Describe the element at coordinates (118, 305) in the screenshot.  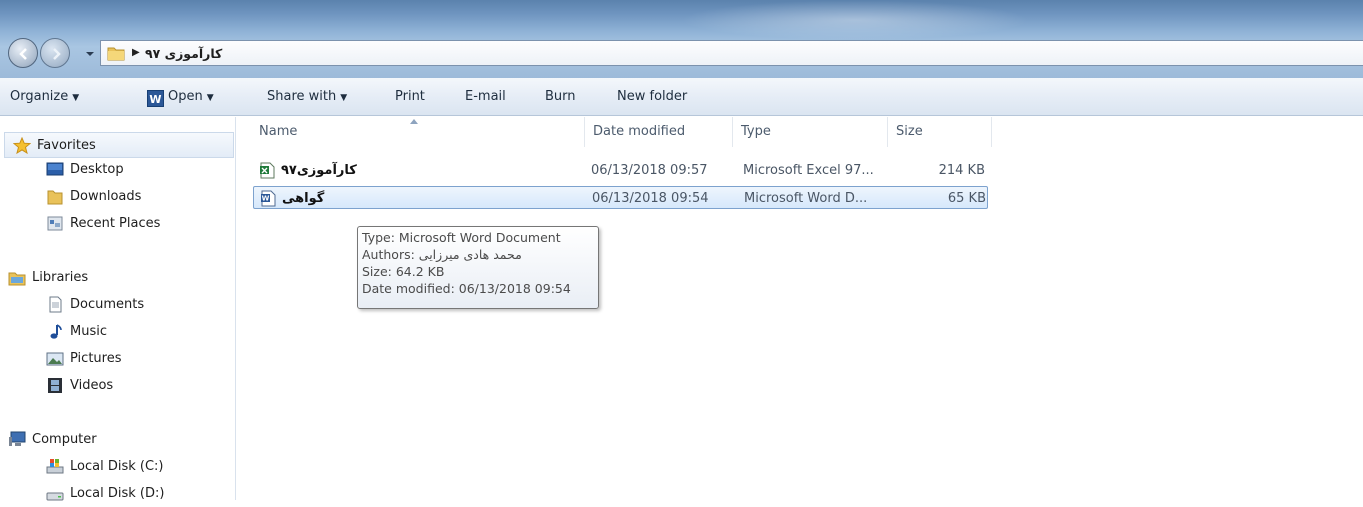
I see `sidebar-item-documents: Documents` at that location.